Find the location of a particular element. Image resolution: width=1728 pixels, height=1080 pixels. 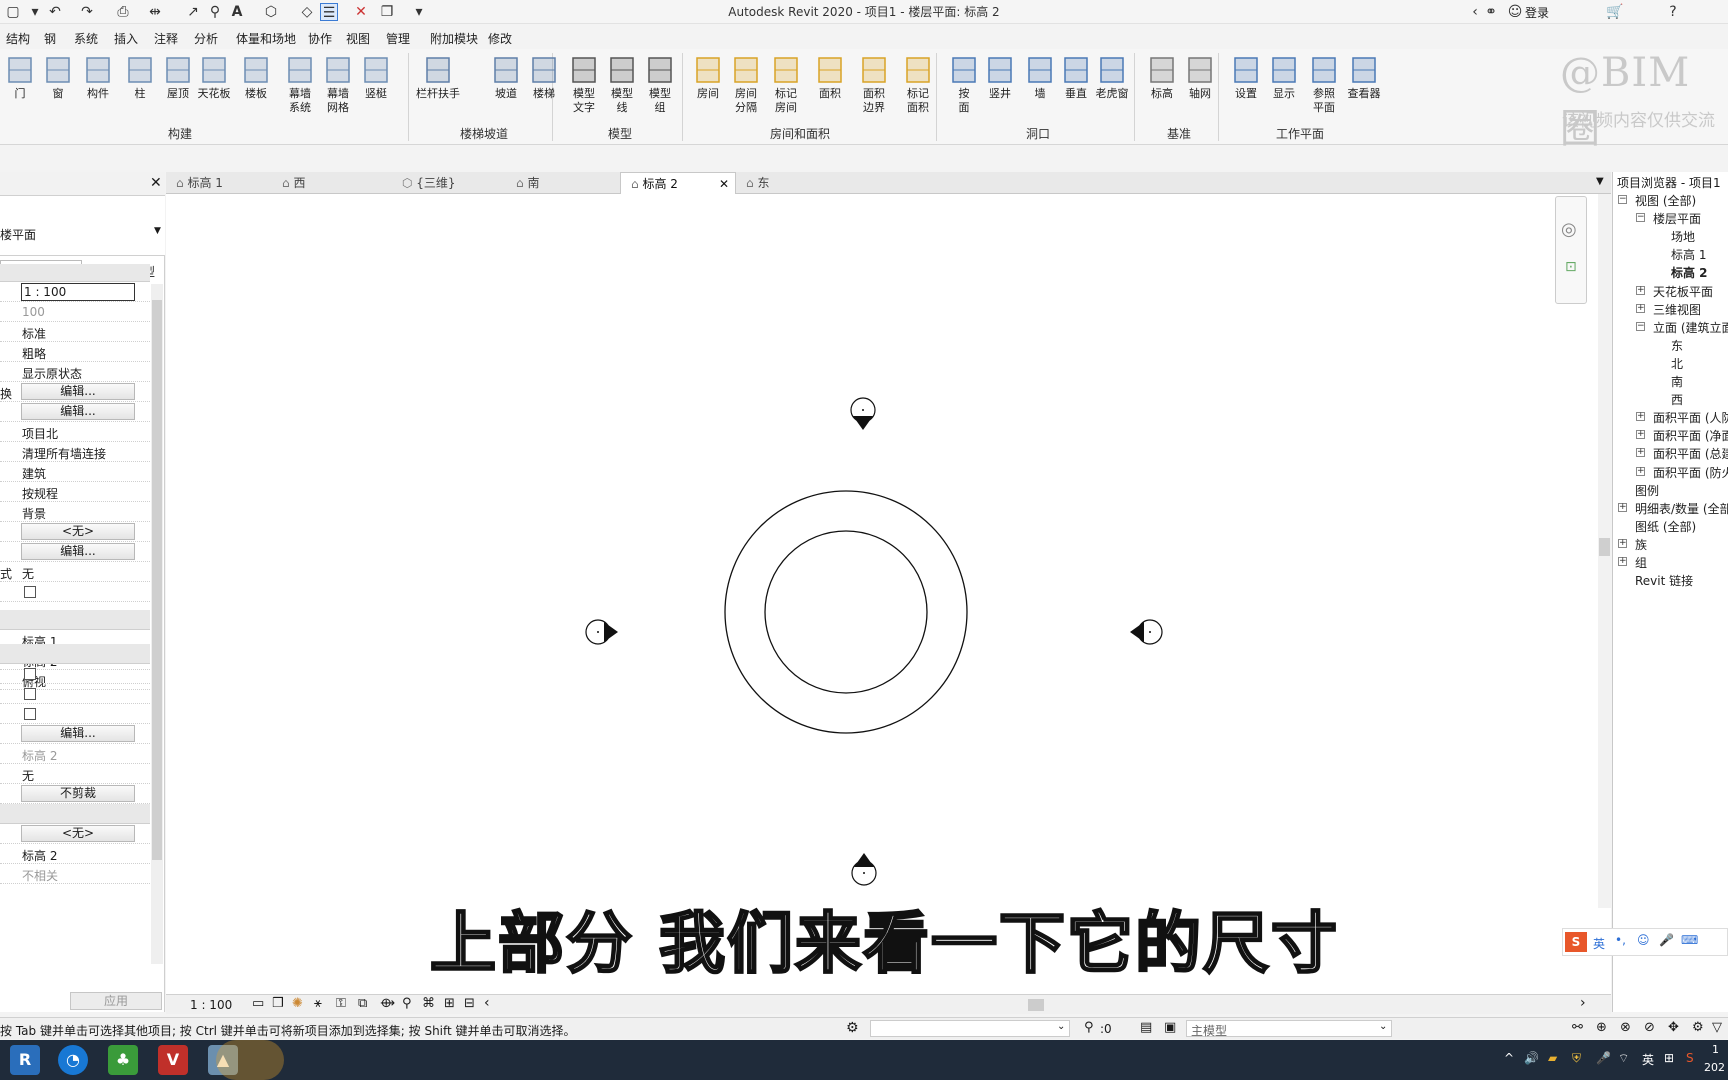

browser-item: 视图 (全部) is located at coordinates (1665, 200).